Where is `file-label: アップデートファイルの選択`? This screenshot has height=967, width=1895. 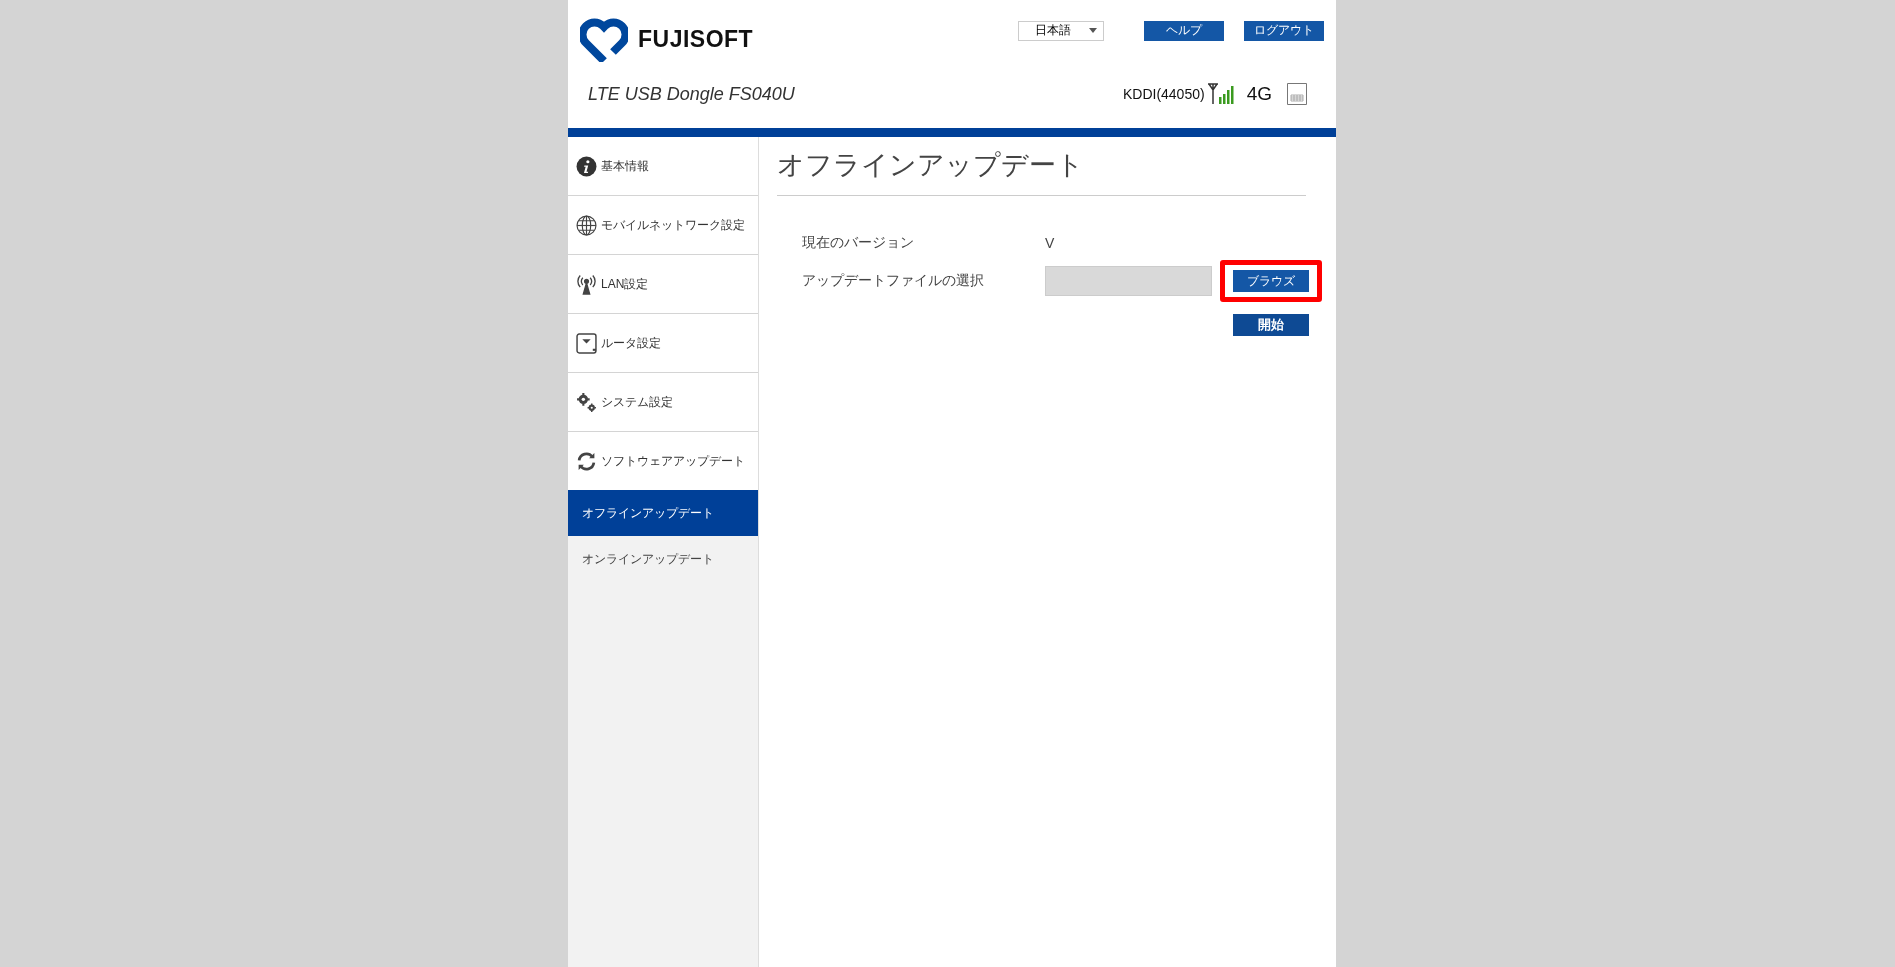 file-label: アップデートファイルの選択 is located at coordinates (893, 281).